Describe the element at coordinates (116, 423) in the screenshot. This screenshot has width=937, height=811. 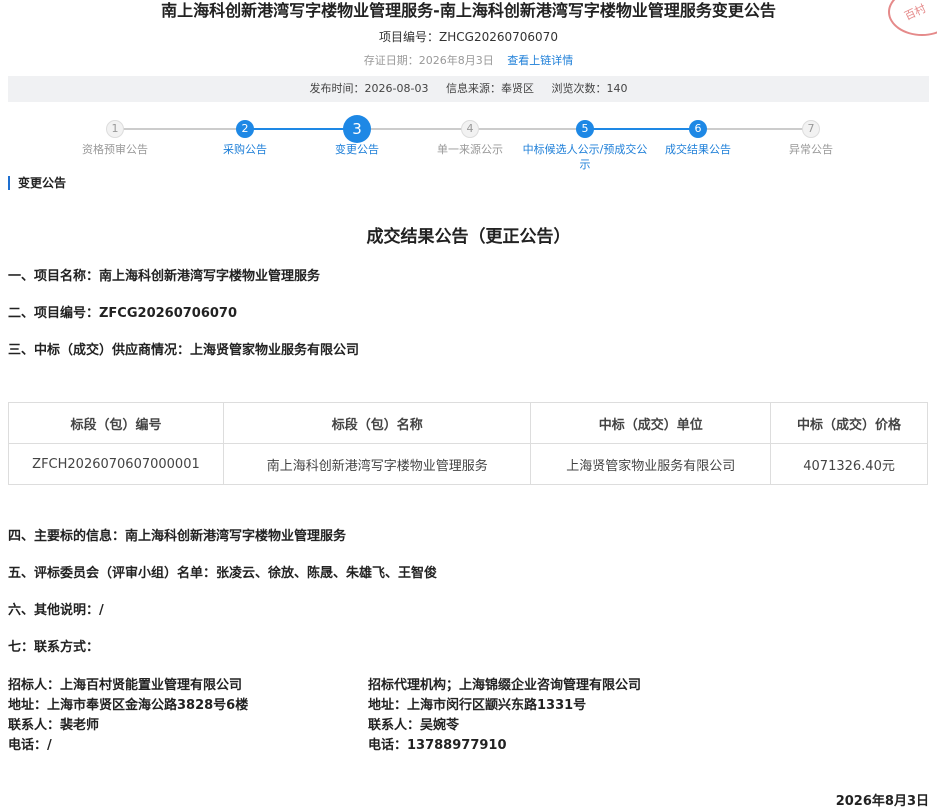
I see `header-lot-number: 标段（包）编号` at that location.